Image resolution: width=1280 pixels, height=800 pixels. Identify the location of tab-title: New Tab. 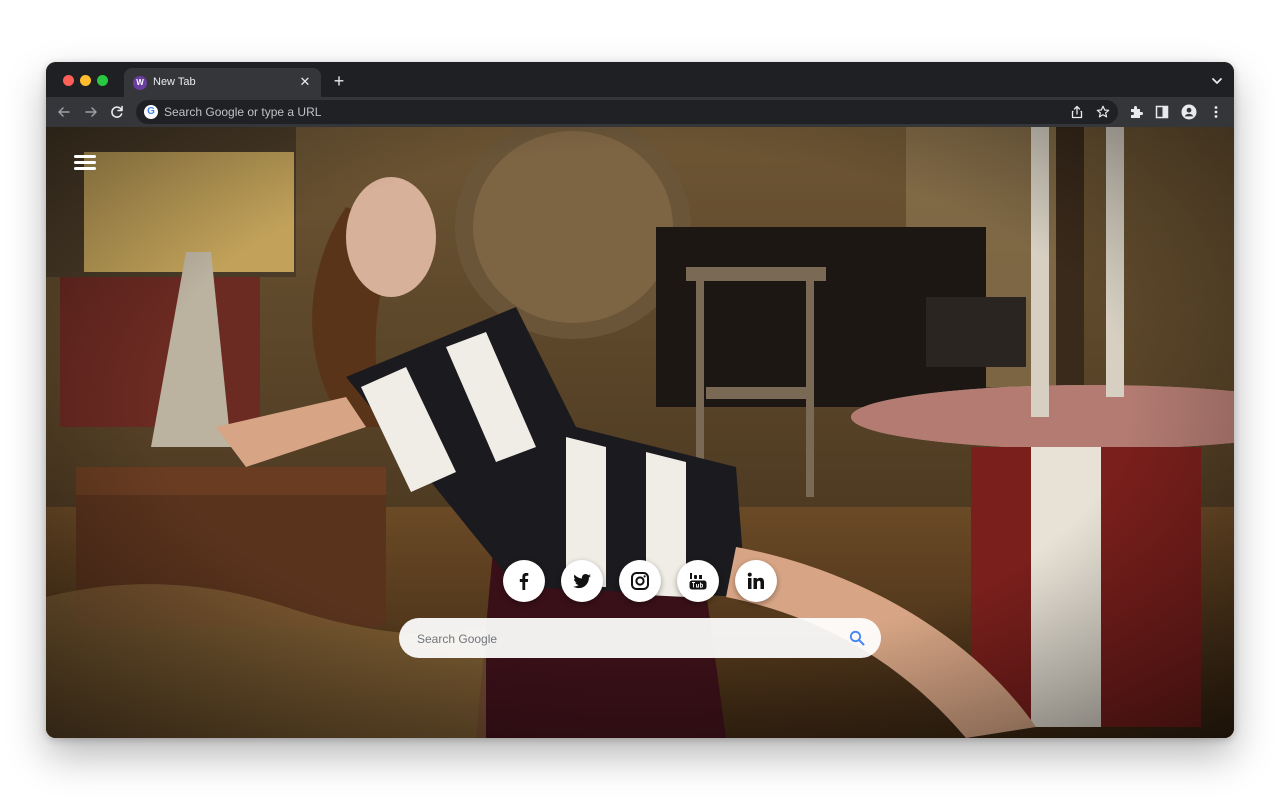
(174, 82).